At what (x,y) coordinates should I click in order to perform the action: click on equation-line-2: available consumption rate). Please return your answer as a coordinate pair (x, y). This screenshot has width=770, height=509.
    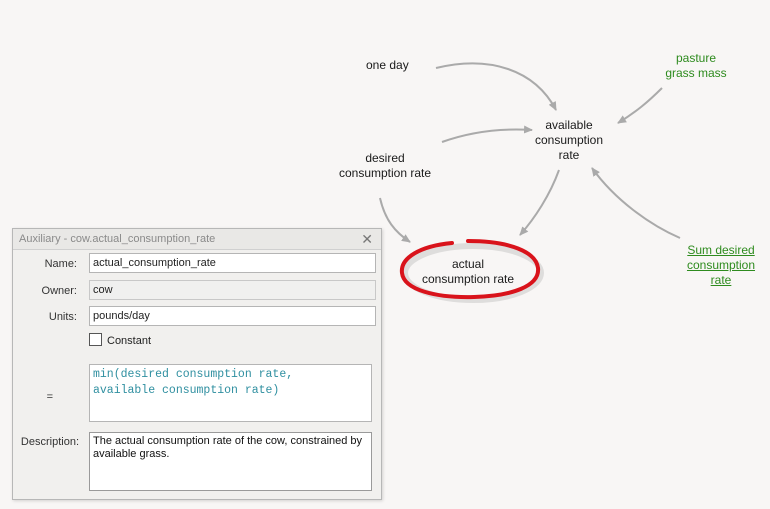
    Looking at the image, I should click on (186, 390).